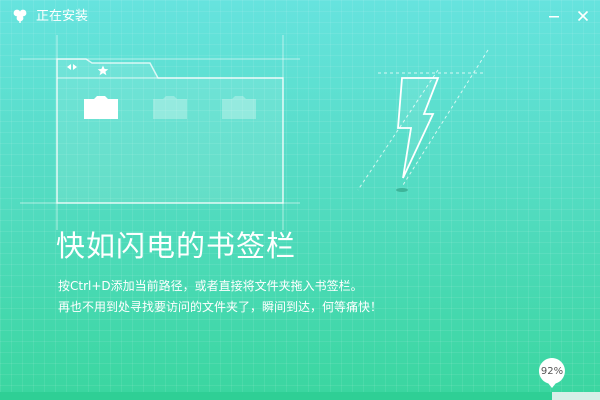  I want to click on lightning-icon, so click(418, 128).